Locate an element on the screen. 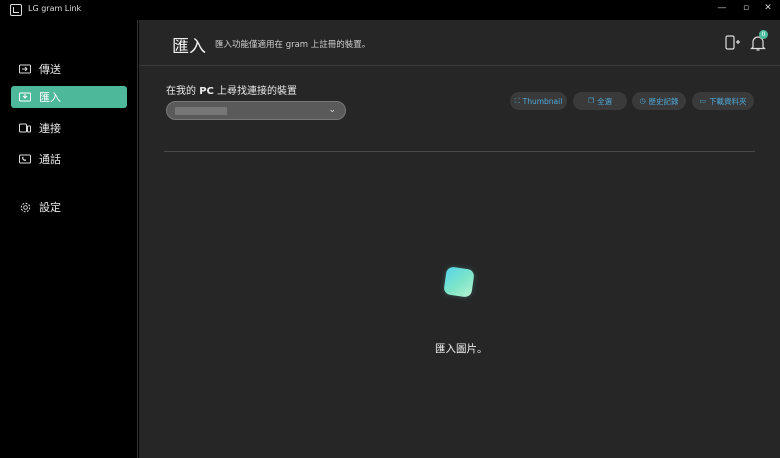 This screenshot has height=458, width=780. notification-bell-icon: 0 is located at coordinates (758, 41).